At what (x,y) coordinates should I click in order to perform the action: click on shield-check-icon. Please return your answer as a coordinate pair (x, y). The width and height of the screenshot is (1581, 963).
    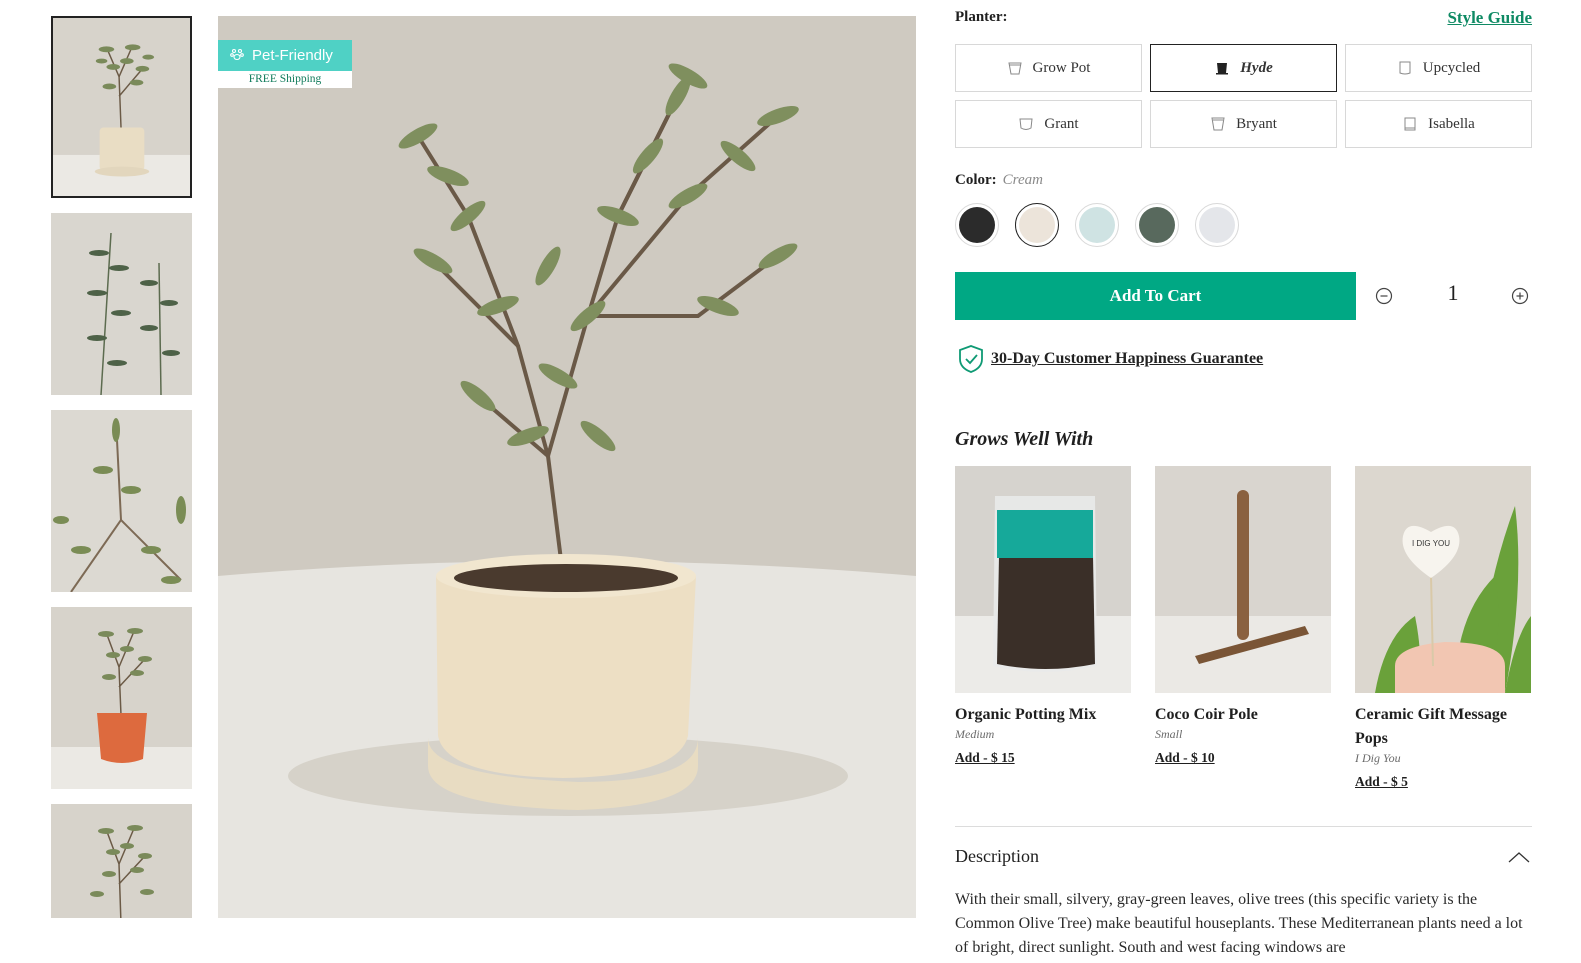
    Looking at the image, I should click on (971, 359).